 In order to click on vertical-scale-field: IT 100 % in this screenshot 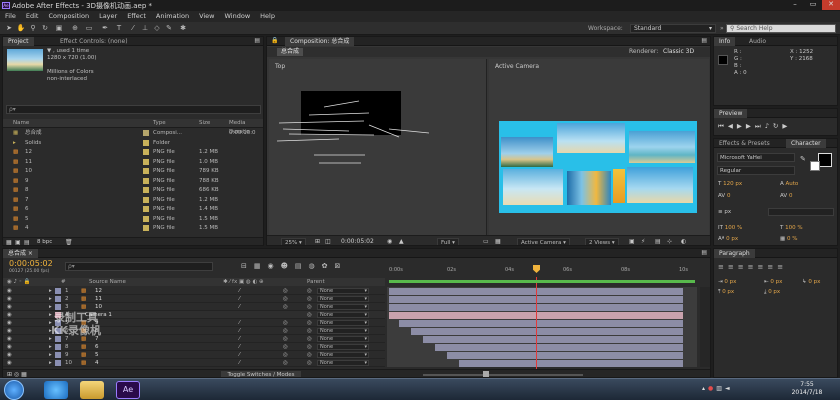, I will do `click(730, 228)`.